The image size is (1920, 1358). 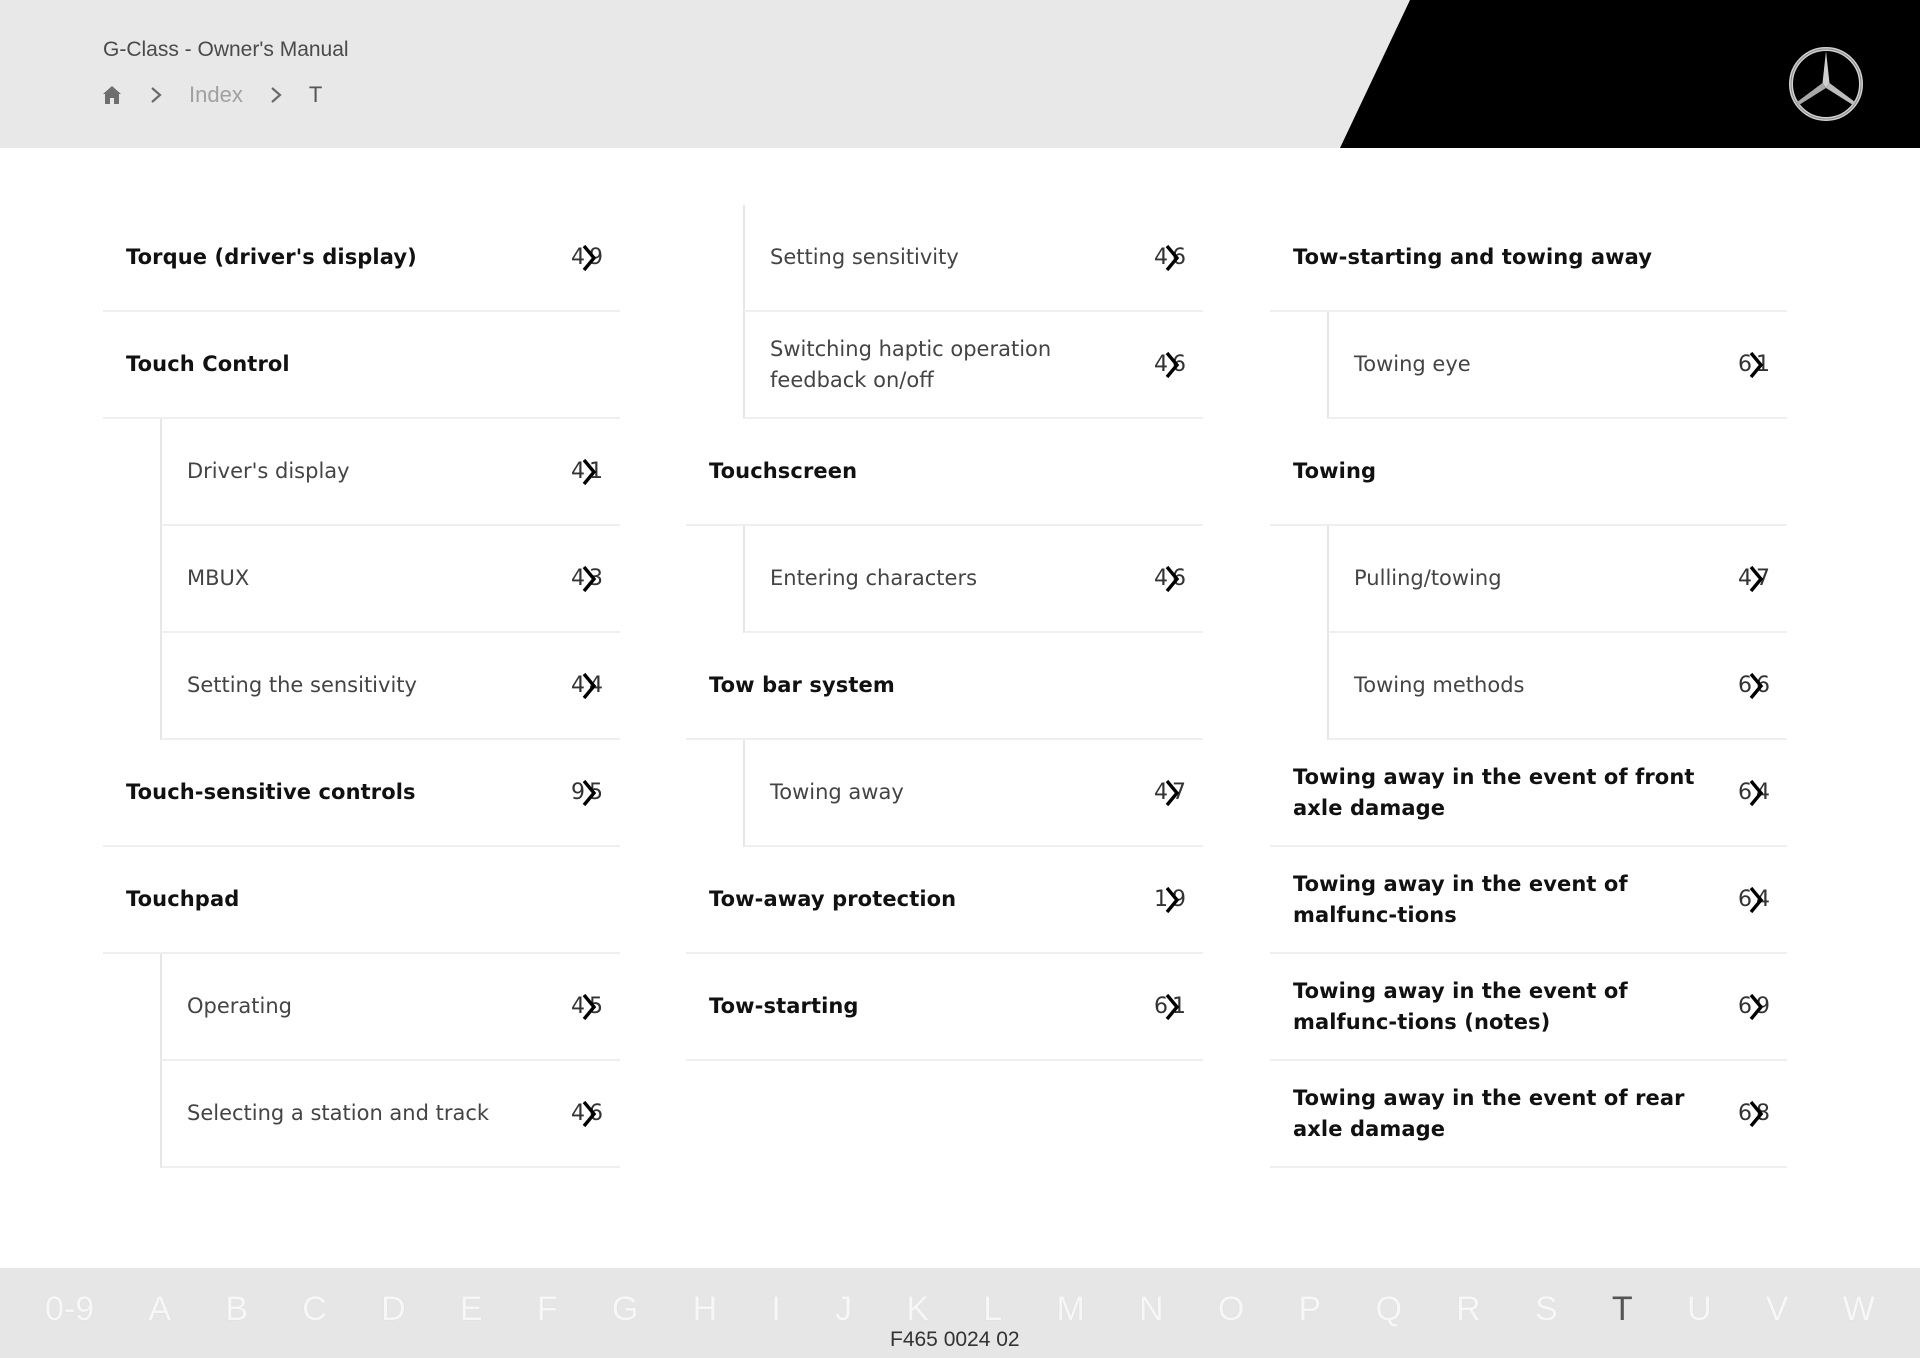 What do you see at coordinates (1412, 364) in the screenshot?
I see `entry-label: Towing eye` at bounding box center [1412, 364].